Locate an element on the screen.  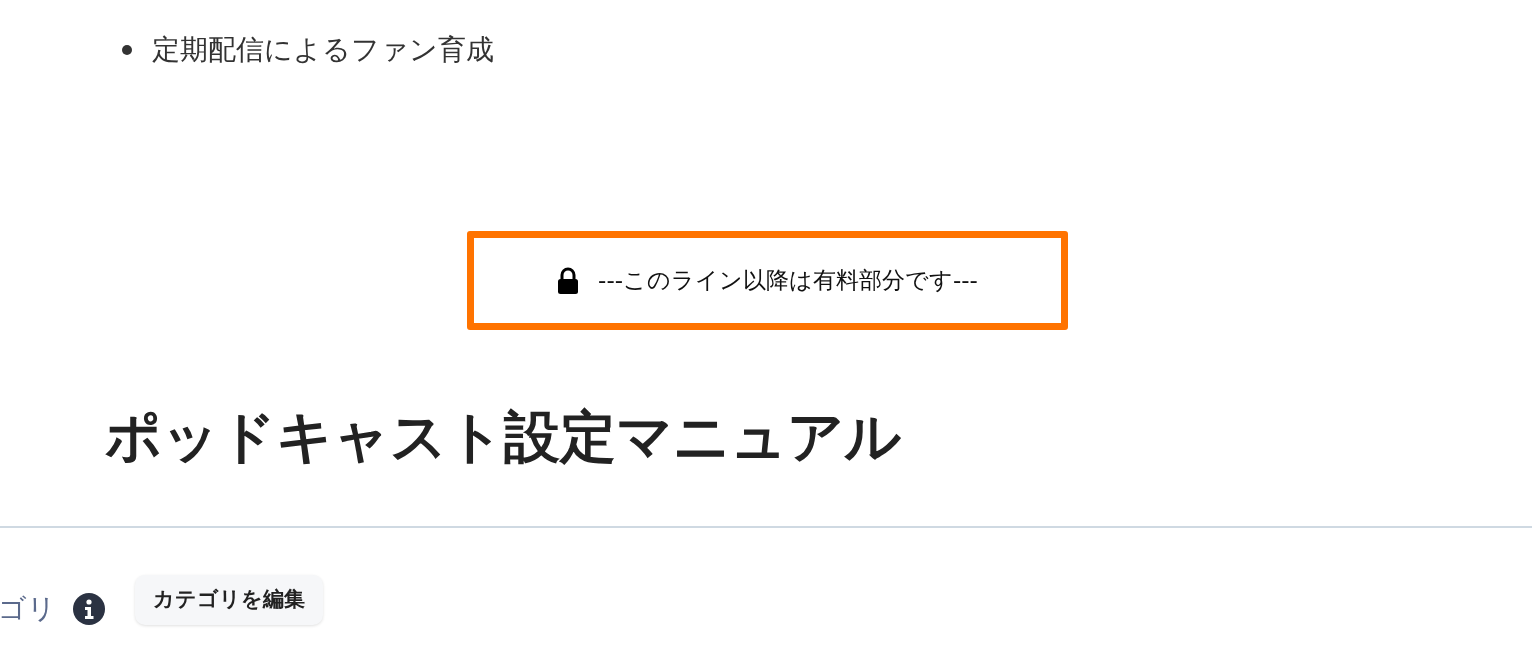
list-item: 定期配信によるファン育成 is located at coordinates (323, 50).